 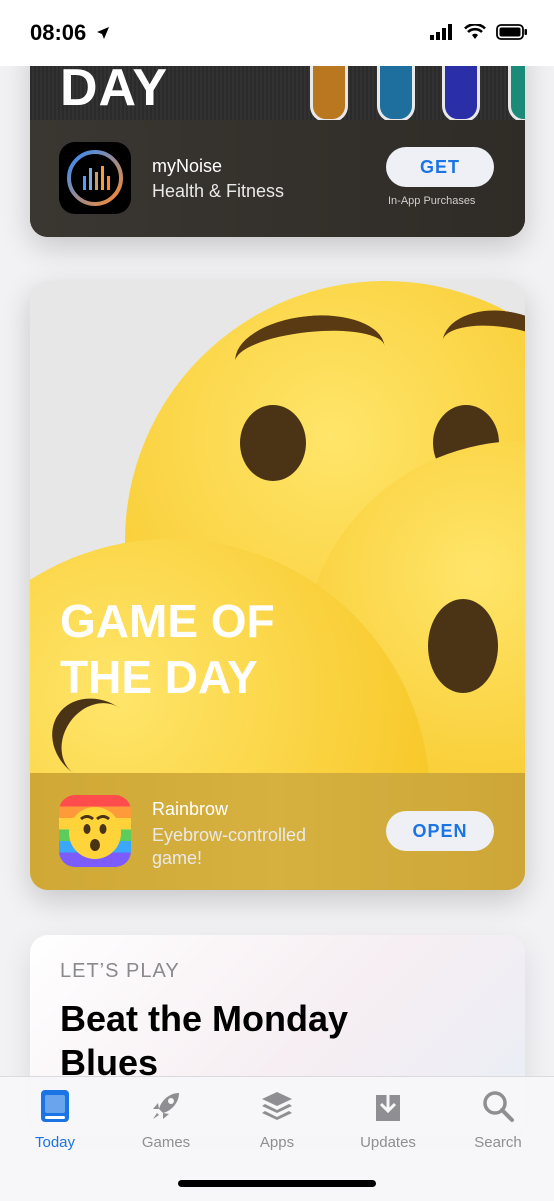 What do you see at coordinates (167, 649) in the screenshot?
I see `card-title: GAME OF THE DAY` at bounding box center [167, 649].